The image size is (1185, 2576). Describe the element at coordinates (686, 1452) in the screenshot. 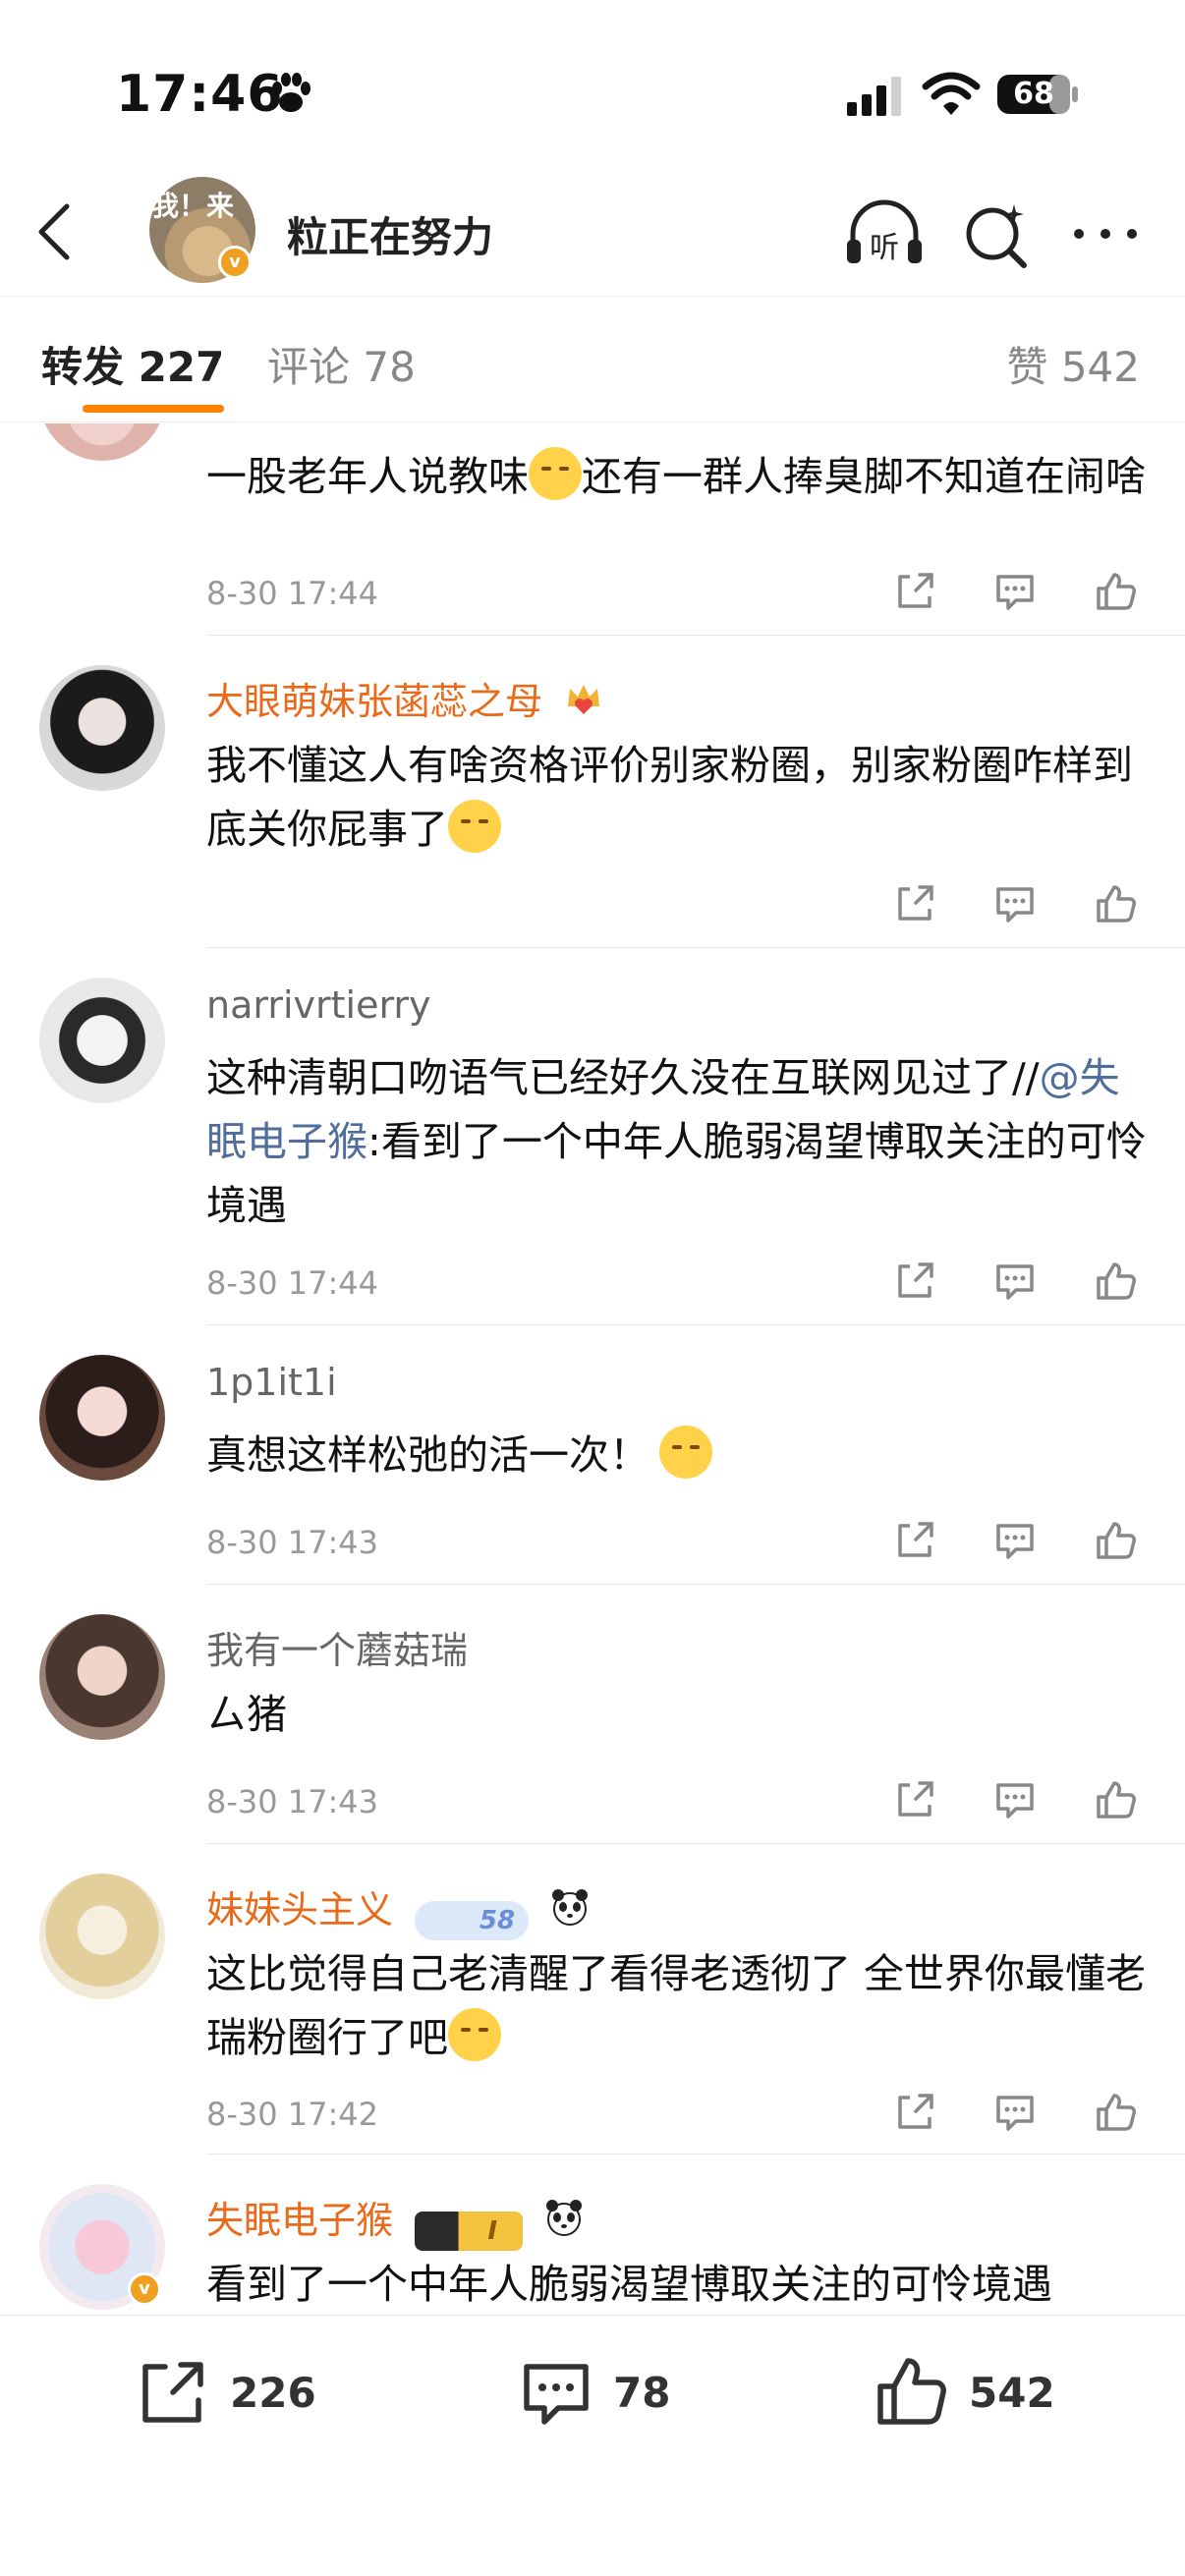

I see `crying-emoji-icon` at that location.